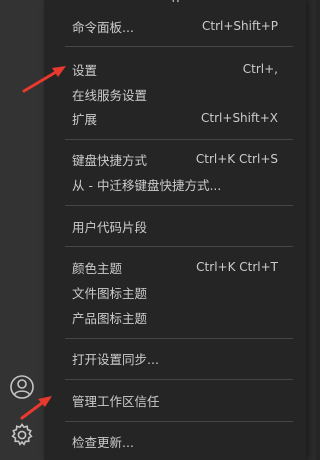 This screenshot has height=460, width=320. Describe the element at coordinates (110, 318) in the screenshot. I see `menu-item-label: 产品图标主题` at that location.